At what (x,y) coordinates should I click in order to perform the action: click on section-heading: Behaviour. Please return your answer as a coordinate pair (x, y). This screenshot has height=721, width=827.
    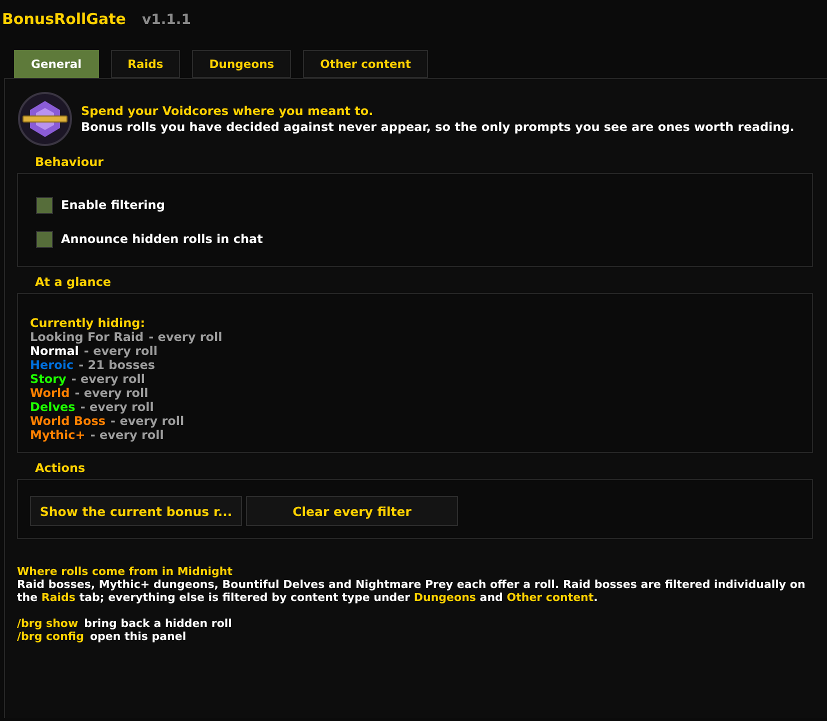
    Looking at the image, I should click on (70, 162).